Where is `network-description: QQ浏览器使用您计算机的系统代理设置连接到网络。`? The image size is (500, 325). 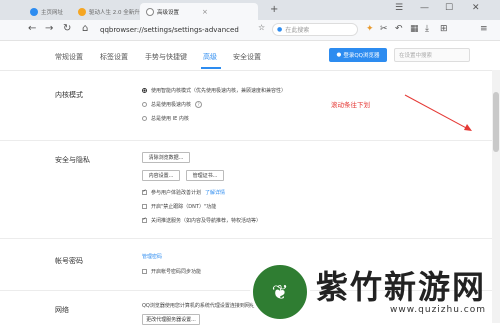 network-description: QQ浏览器使用您计算机的系统代理设置连接到网络。 is located at coordinates (201, 306).